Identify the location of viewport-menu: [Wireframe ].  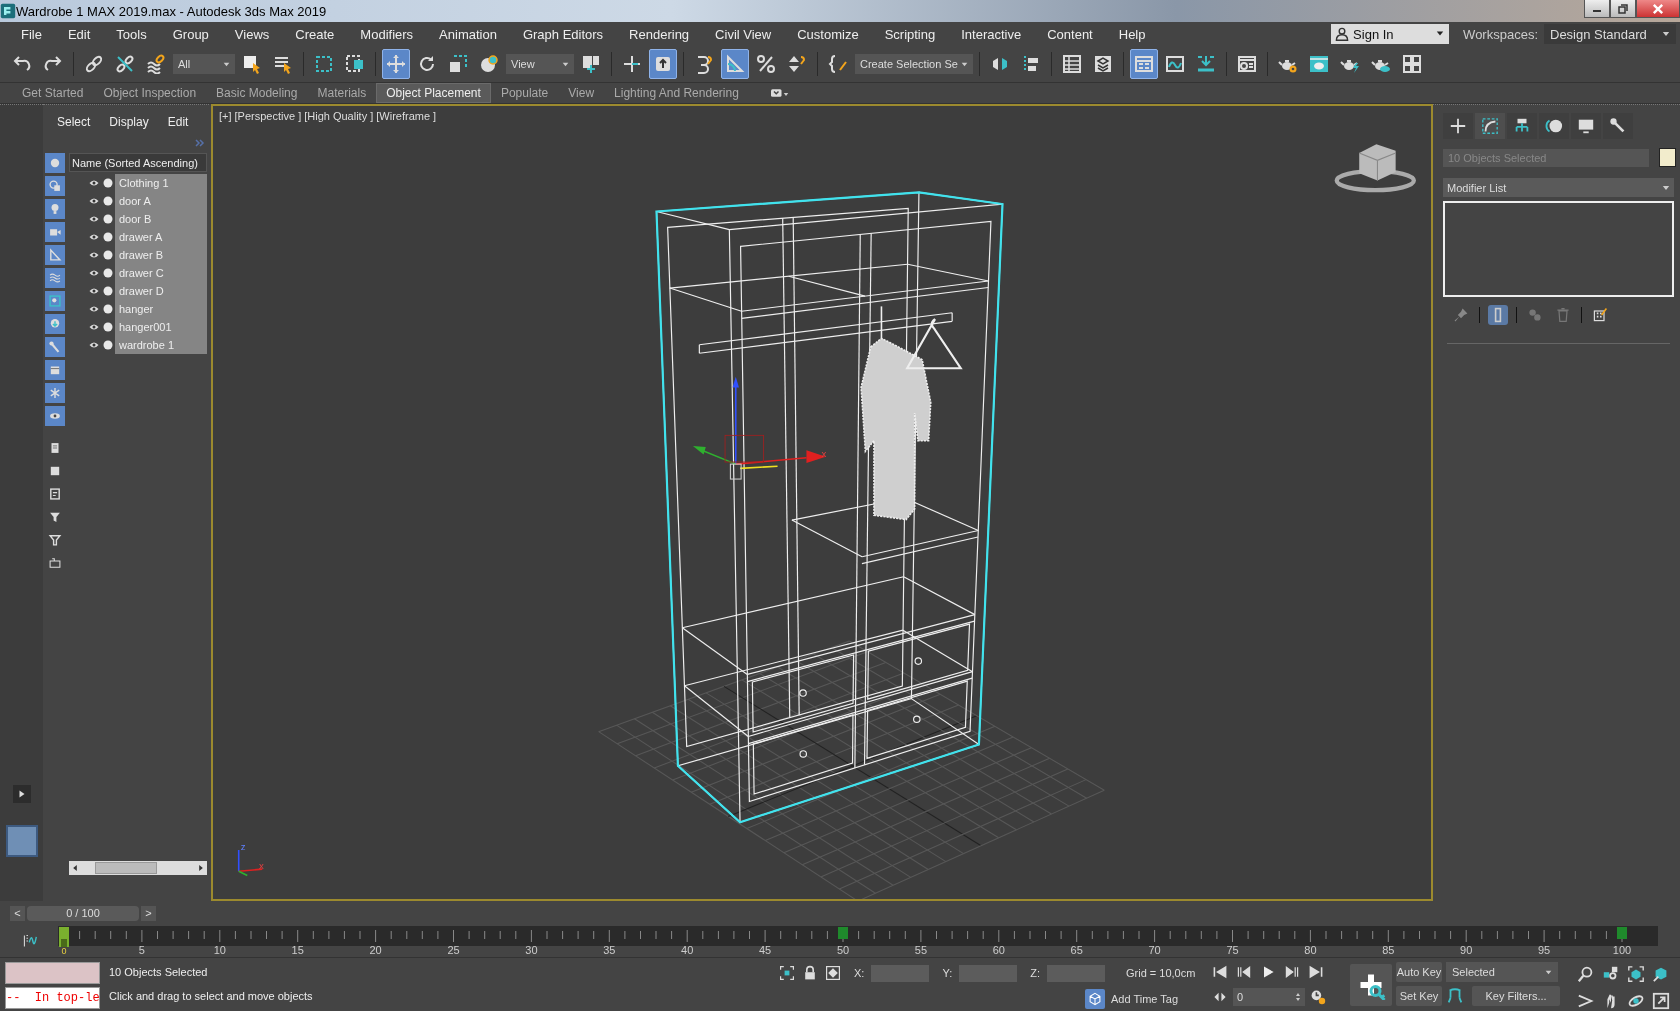
(406, 116).